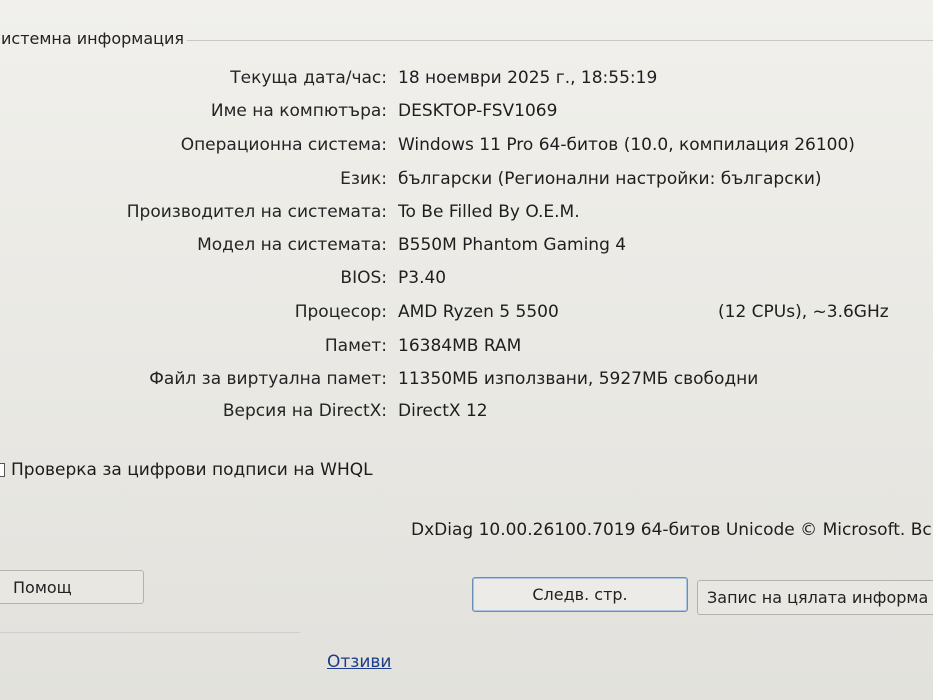 The width and height of the screenshot is (933, 700). I want to click on info-value: български (Регионални настройки, so click(610, 179).